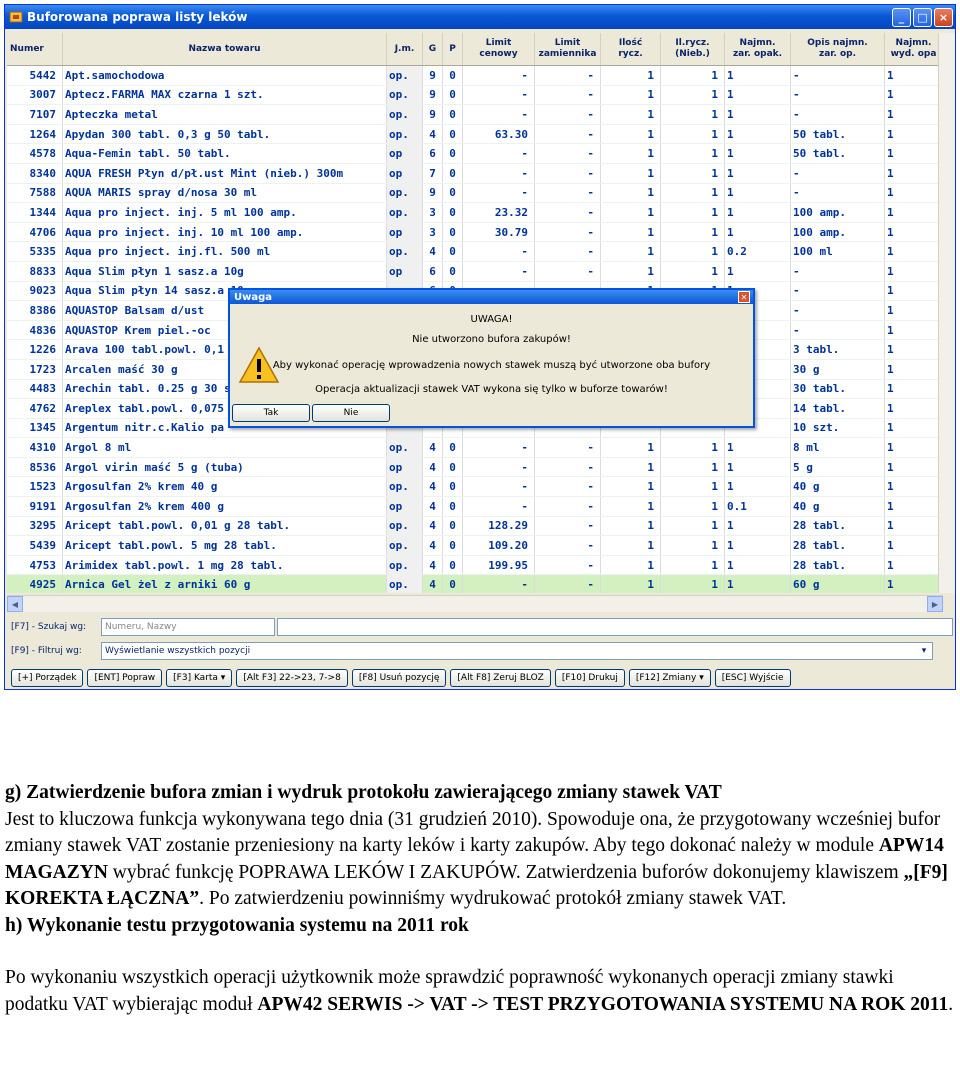 This screenshot has height=1068, width=960. Describe the element at coordinates (433, 251) in the screenshot. I see `table-cell-g: 4` at that location.